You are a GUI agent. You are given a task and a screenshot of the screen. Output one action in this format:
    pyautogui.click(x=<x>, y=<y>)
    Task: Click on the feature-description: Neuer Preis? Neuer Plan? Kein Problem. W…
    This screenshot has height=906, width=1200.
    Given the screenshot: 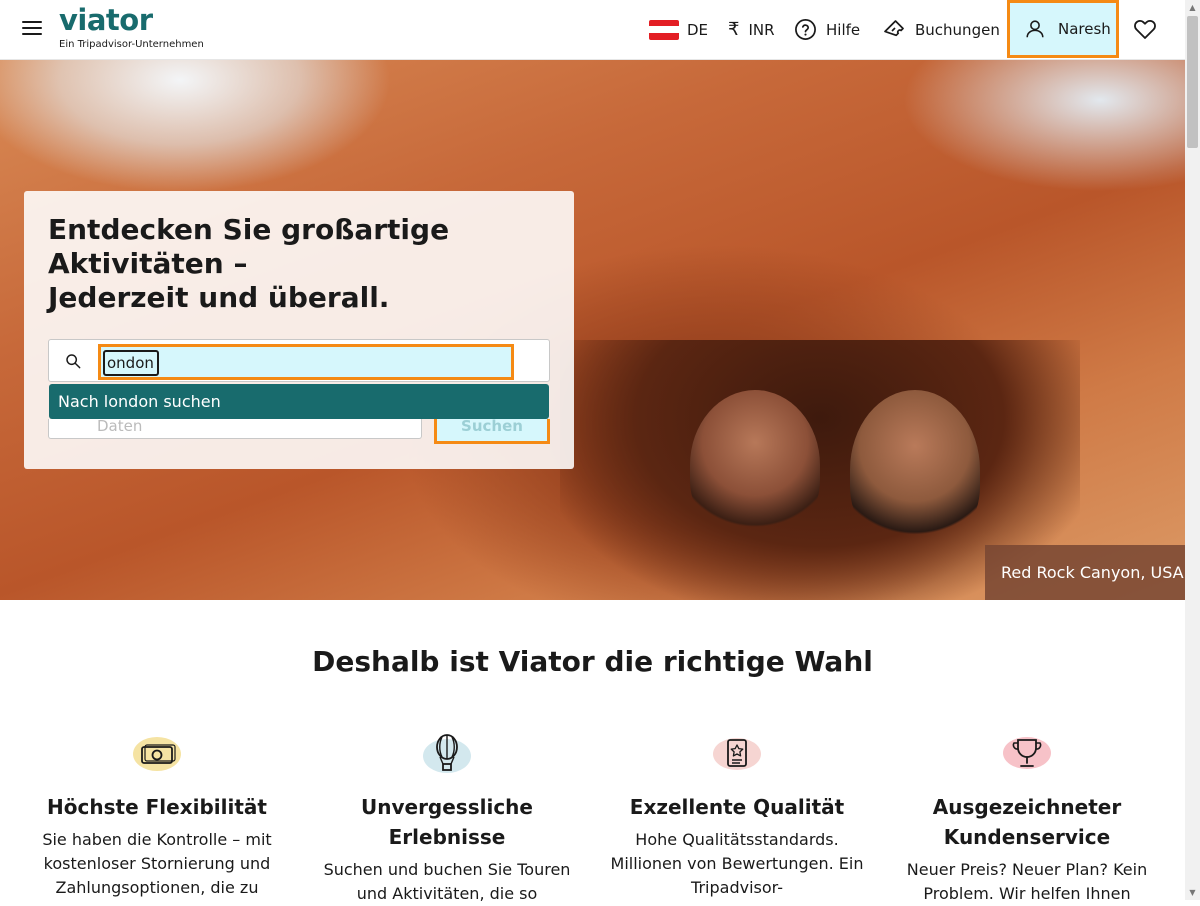 What is the action you would take?
    pyautogui.click(x=1027, y=881)
    